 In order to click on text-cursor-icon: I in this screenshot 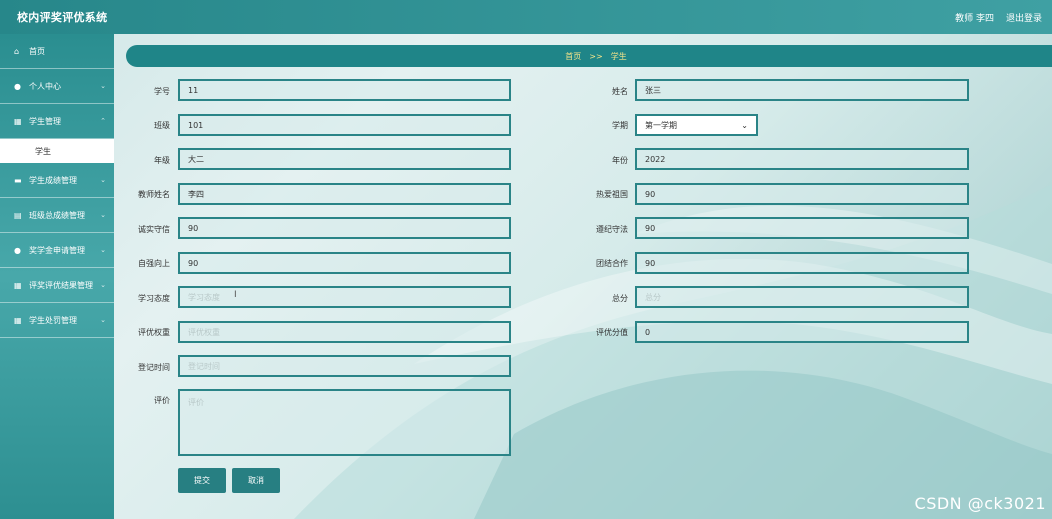, I will do `click(235, 295)`.